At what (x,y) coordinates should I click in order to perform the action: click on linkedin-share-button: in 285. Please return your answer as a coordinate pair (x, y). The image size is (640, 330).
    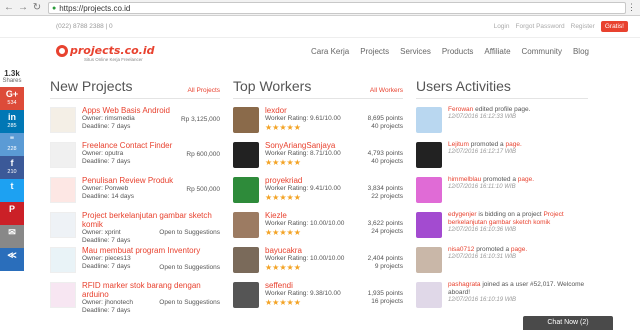
    Looking at the image, I should click on (12, 121).